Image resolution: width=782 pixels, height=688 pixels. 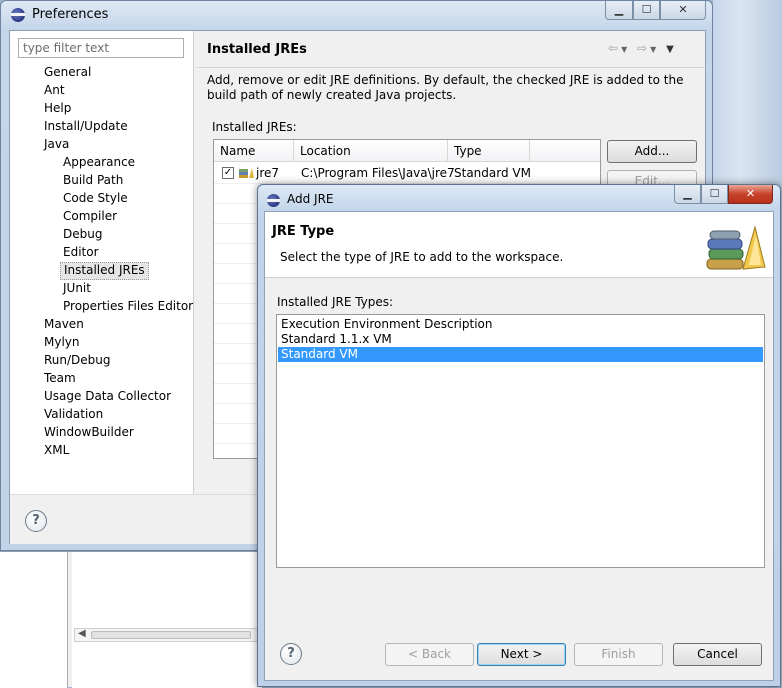 What do you see at coordinates (54, 91) in the screenshot?
I see `tree-item-ant: Ant` at bounding box center [54, 91].